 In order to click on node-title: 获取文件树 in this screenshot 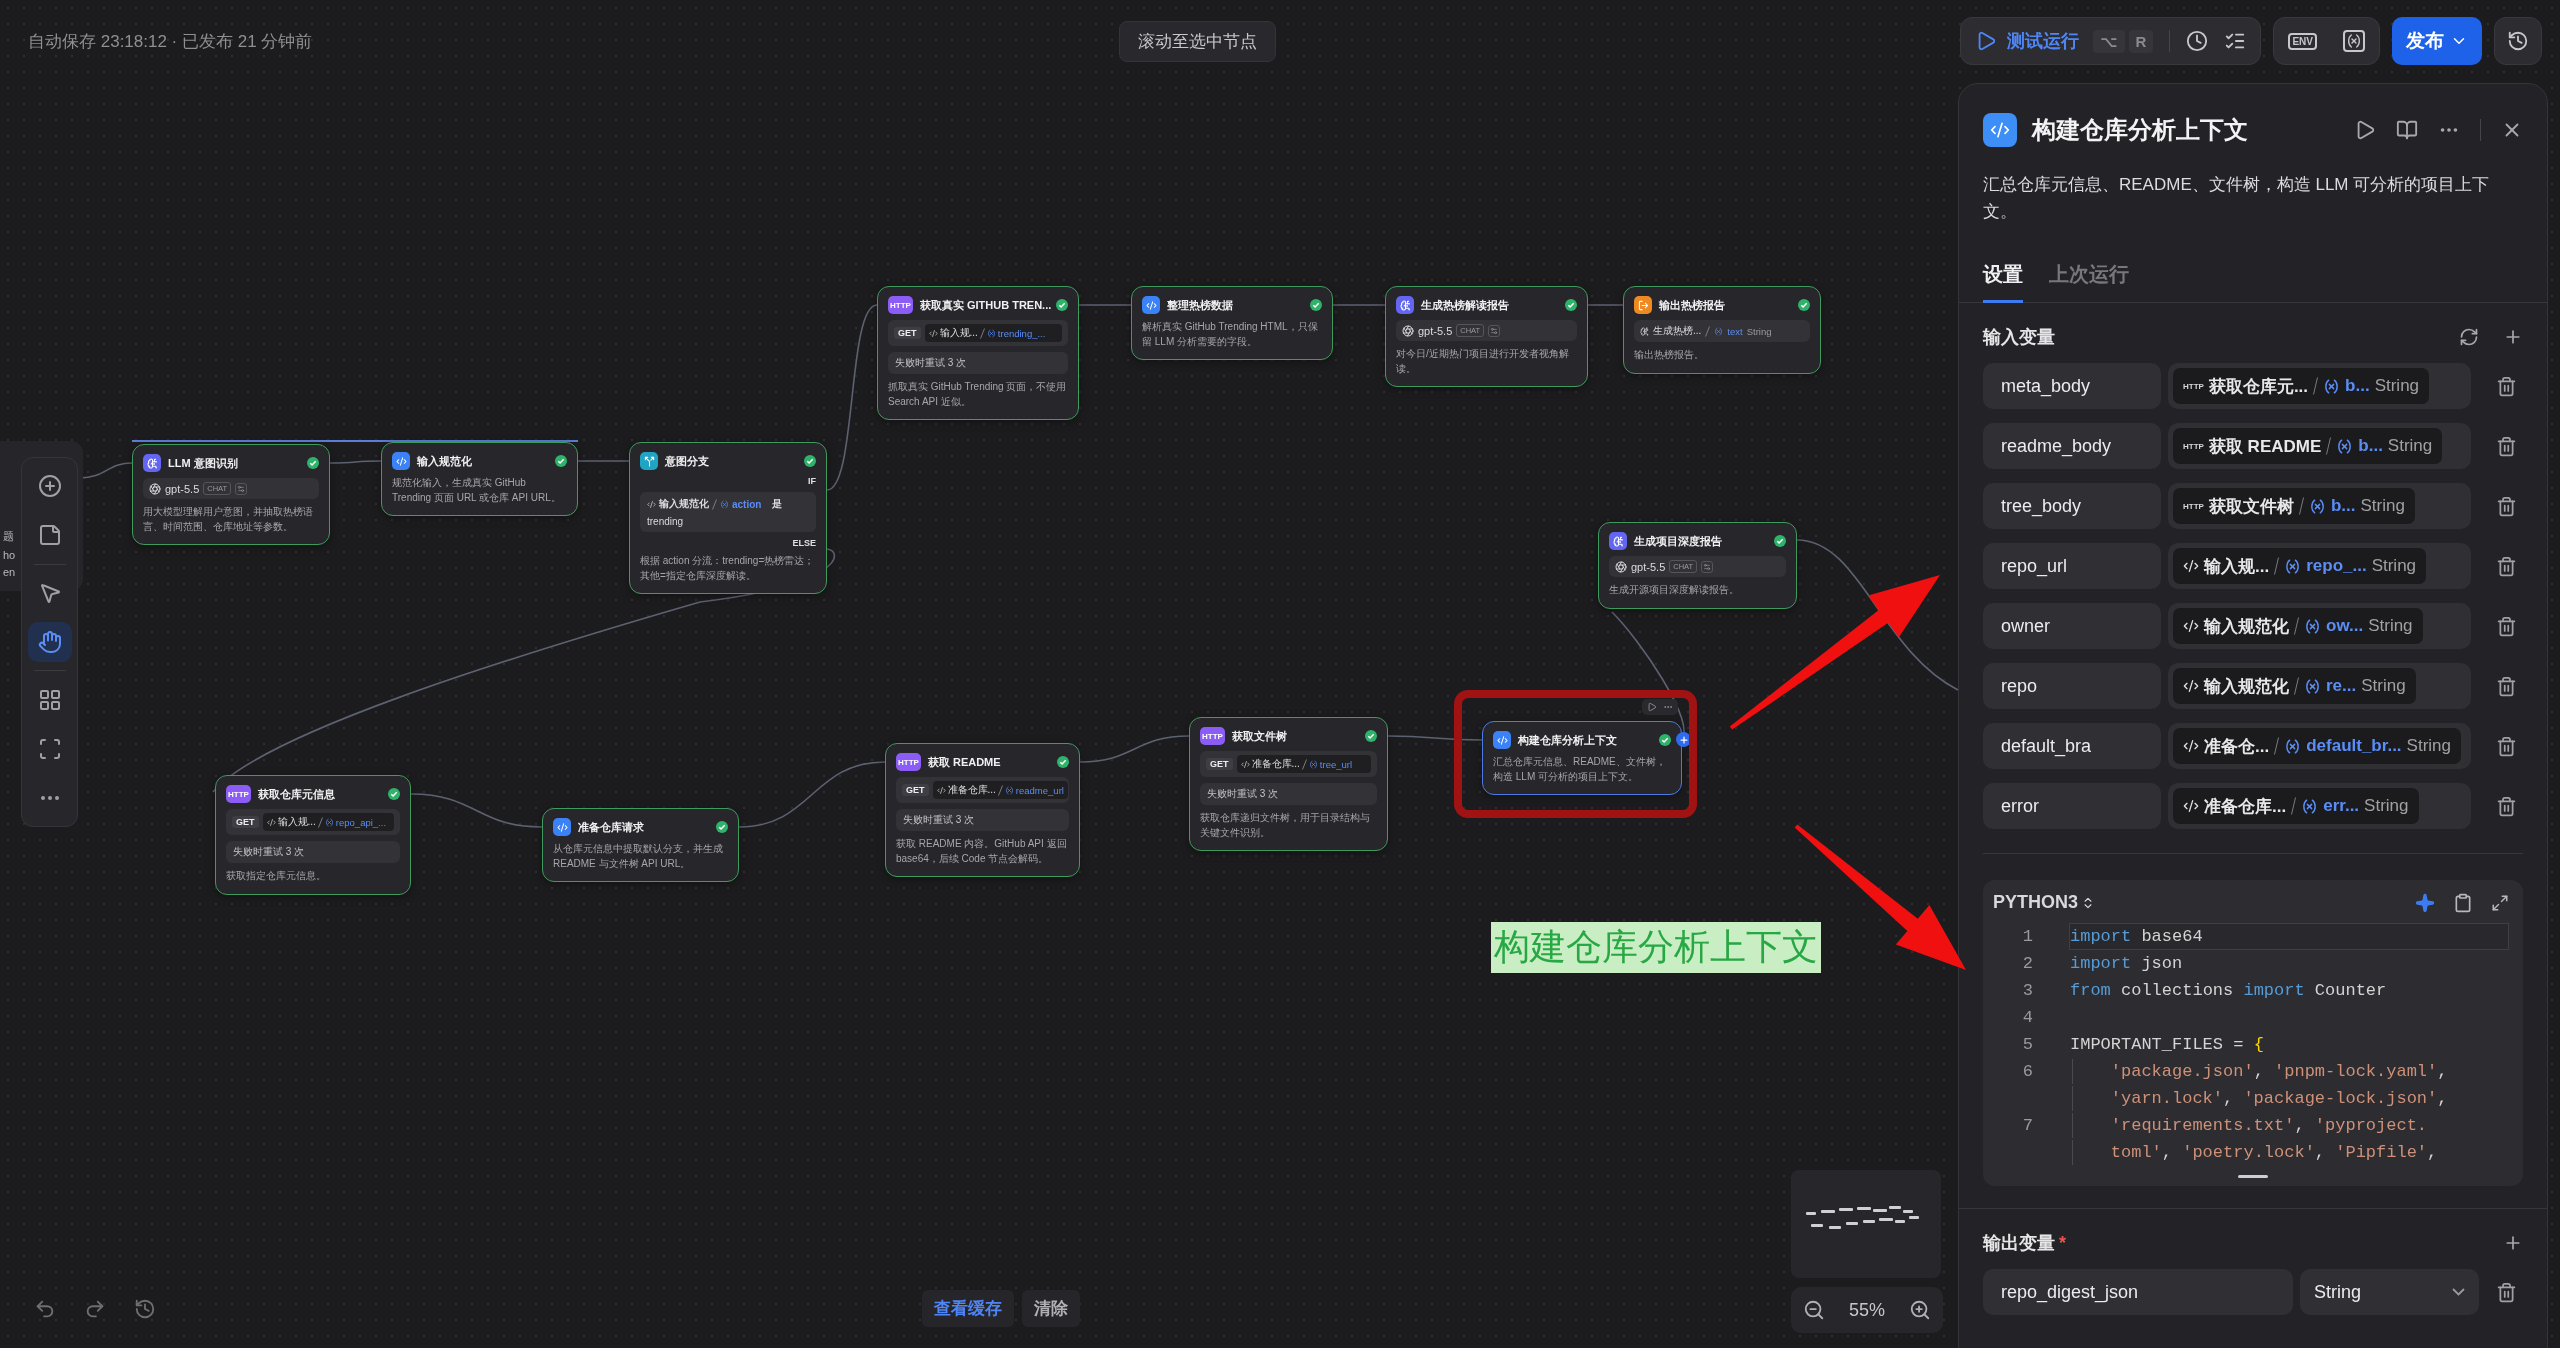, I will do `click(1259, 736)`.